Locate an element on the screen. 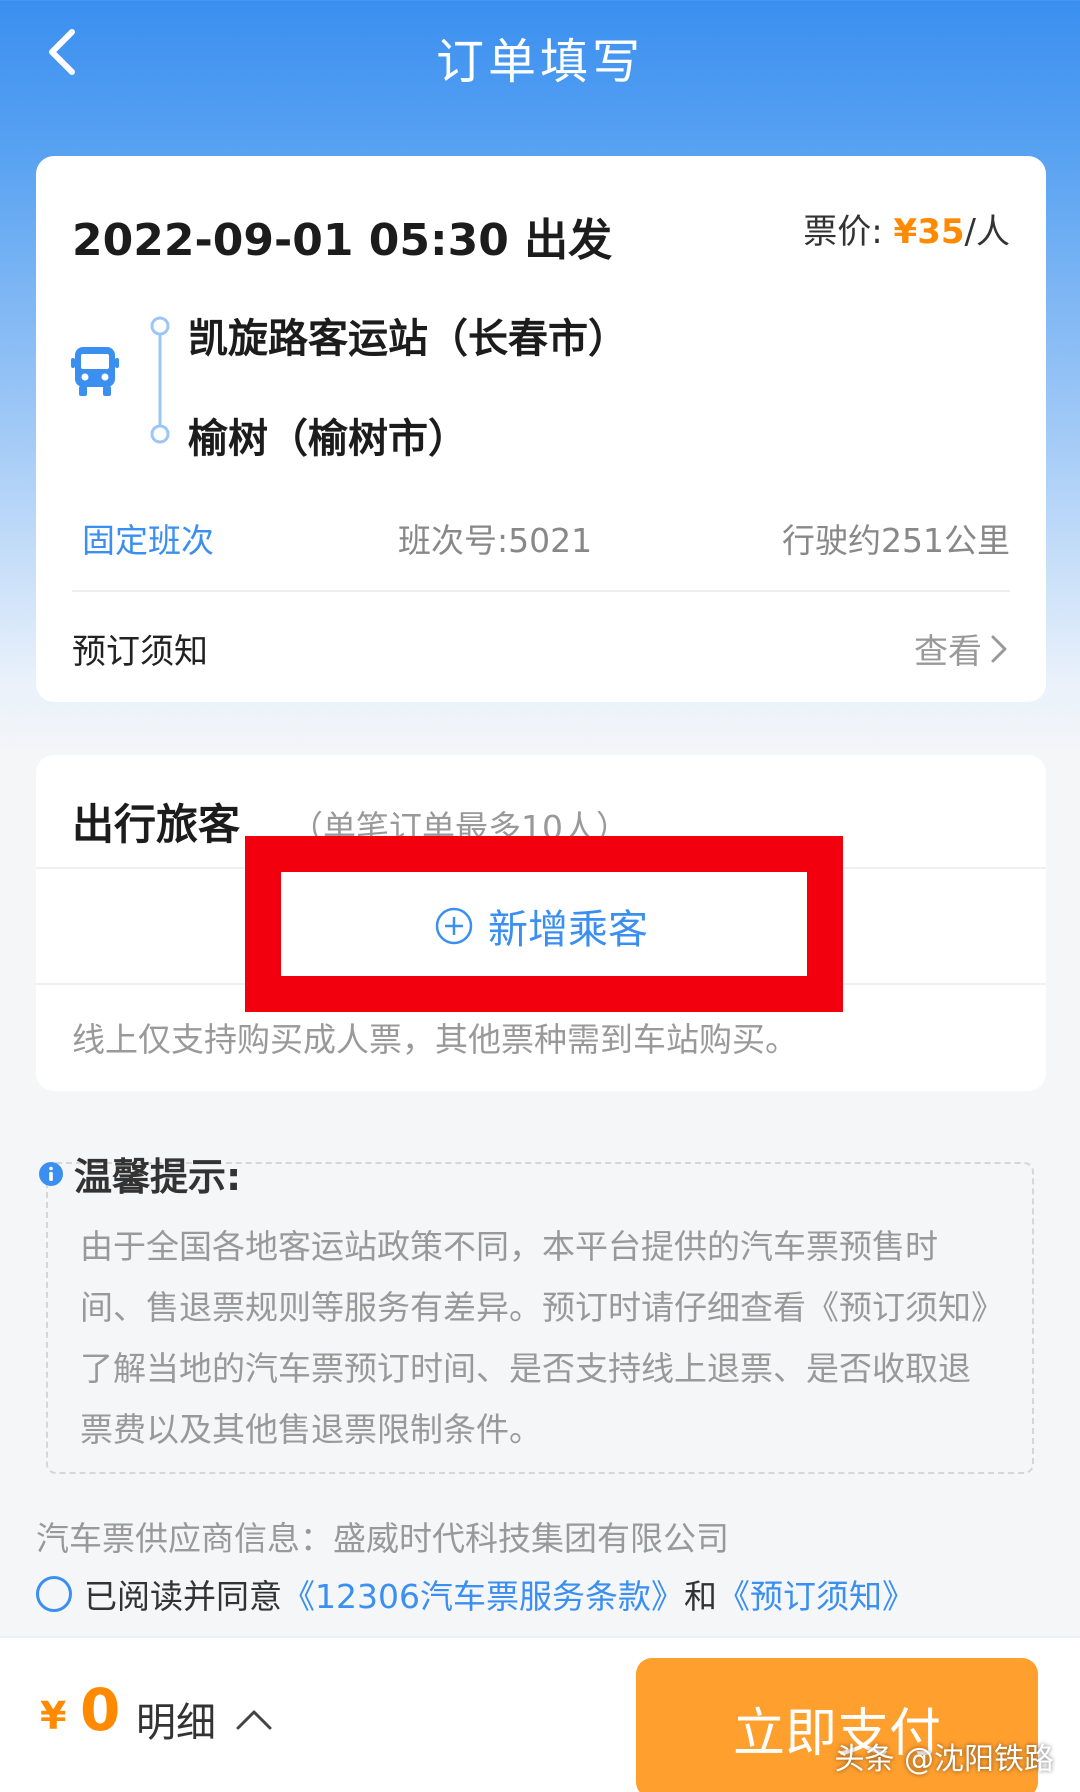 Image resolution: width=1080 pixels, height=1792 pixels. agree-and: 和 is located at coordinates (700, 1596).